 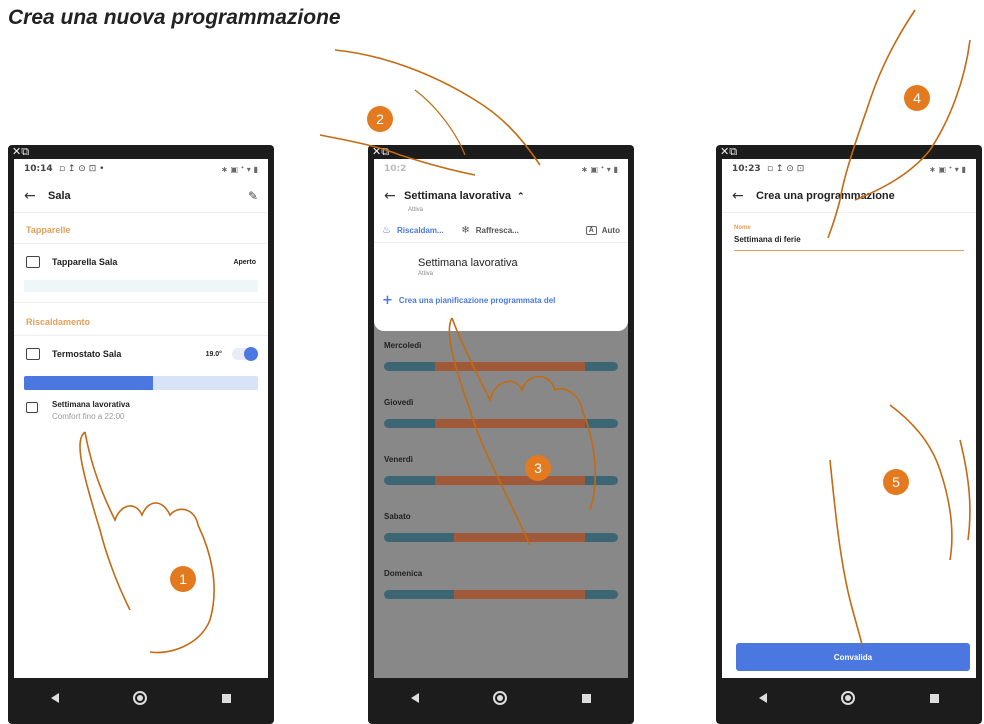 I want to click on status-icons-left: ▫ ↥ ⊙ ⊡ •, so click(x=81, y=169).